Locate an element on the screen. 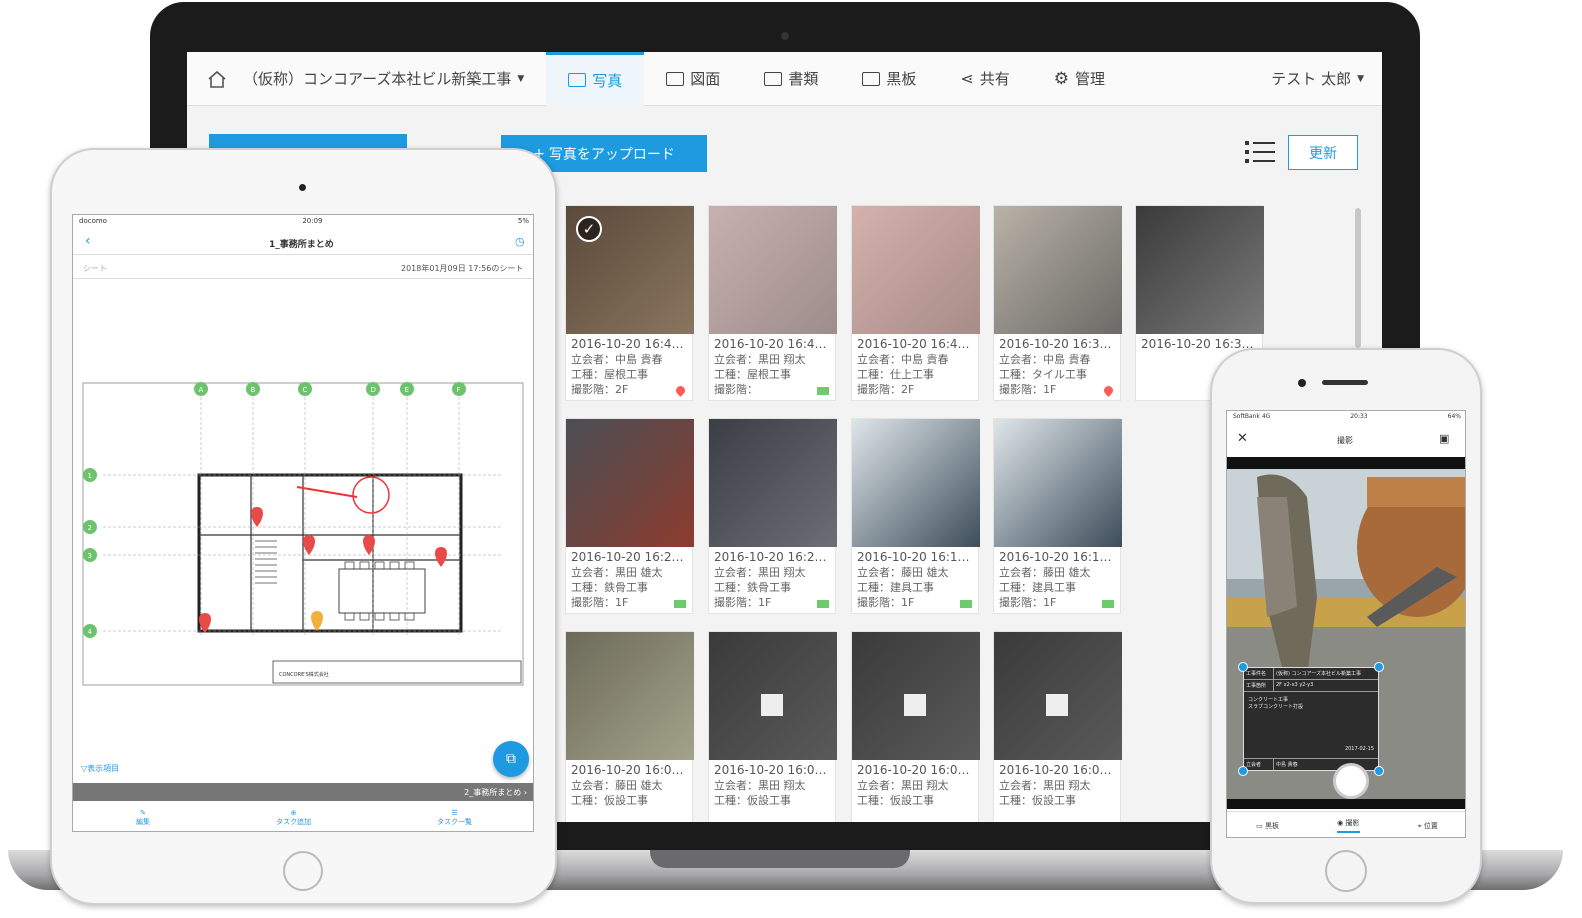  photo-card: 2016-10-20 16:4… 立会者：中島 貴春 工種：仕上工事 撮影階：2F is located at coordinates (915, 303).